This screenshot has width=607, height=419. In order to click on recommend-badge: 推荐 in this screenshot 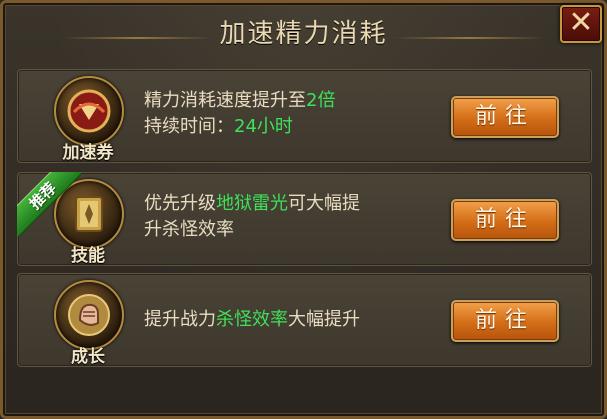, I will do `click(49, 204)`.